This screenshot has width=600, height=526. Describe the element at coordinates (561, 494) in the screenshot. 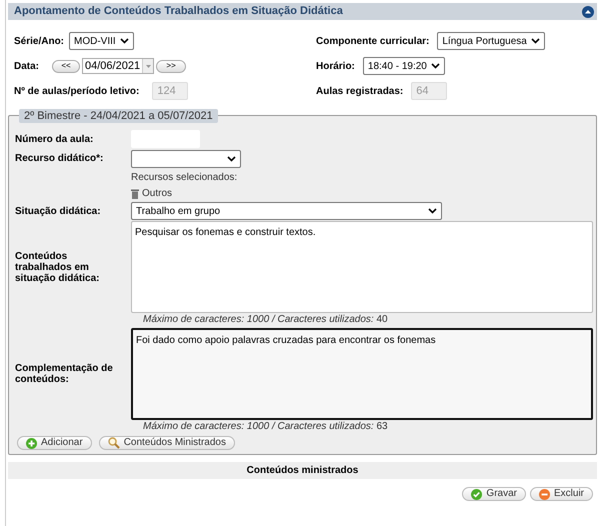

I see `delete-button: Excluir` at that location.